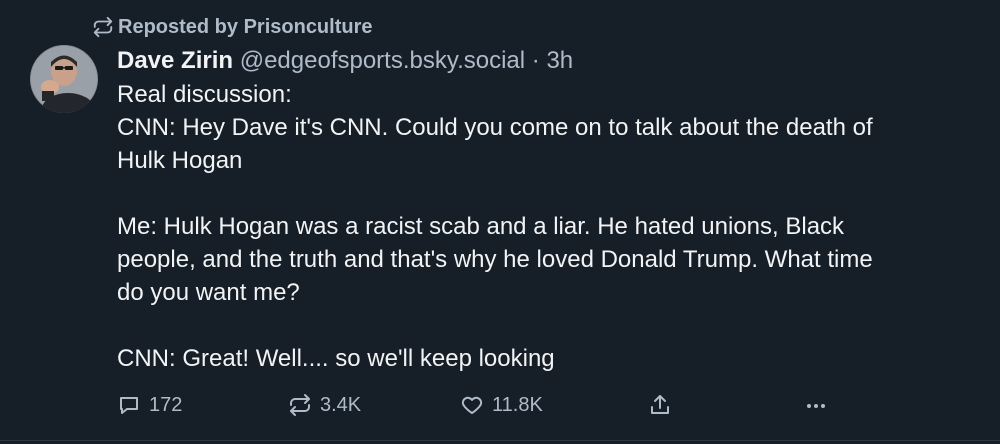  What do you see at coordinates (129, 405) in the screenshot?
I see `reply-icon` at bounding box center [129, 405].